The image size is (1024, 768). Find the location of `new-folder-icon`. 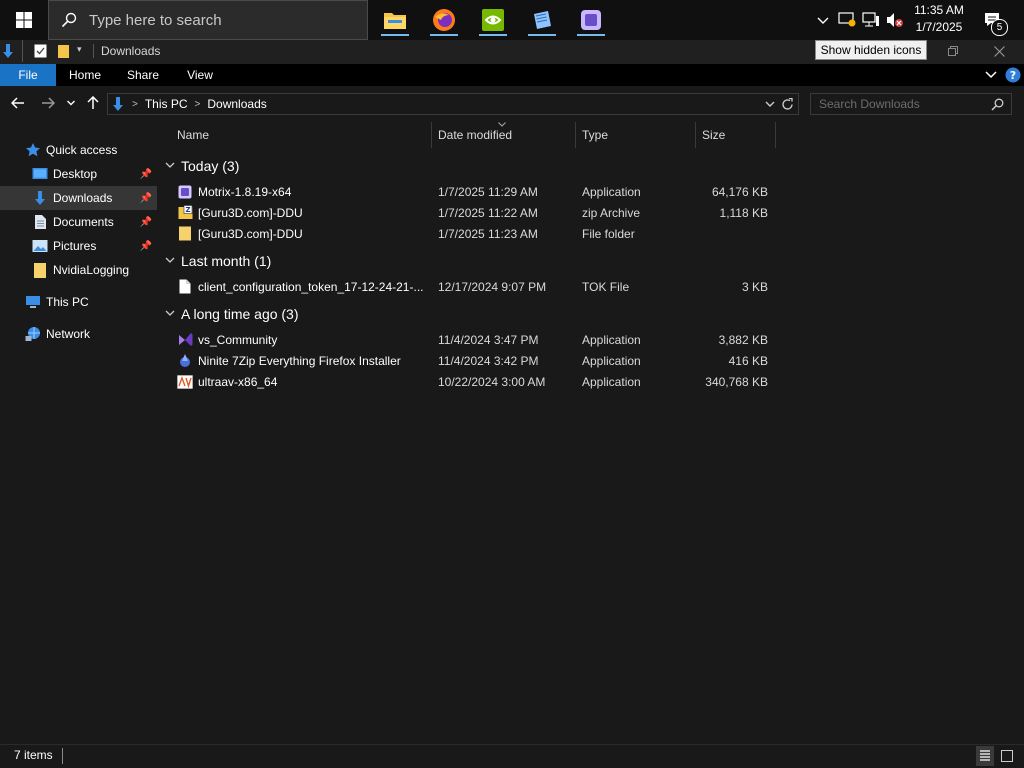

new-folder-icon is located at coordinates (63, 51).